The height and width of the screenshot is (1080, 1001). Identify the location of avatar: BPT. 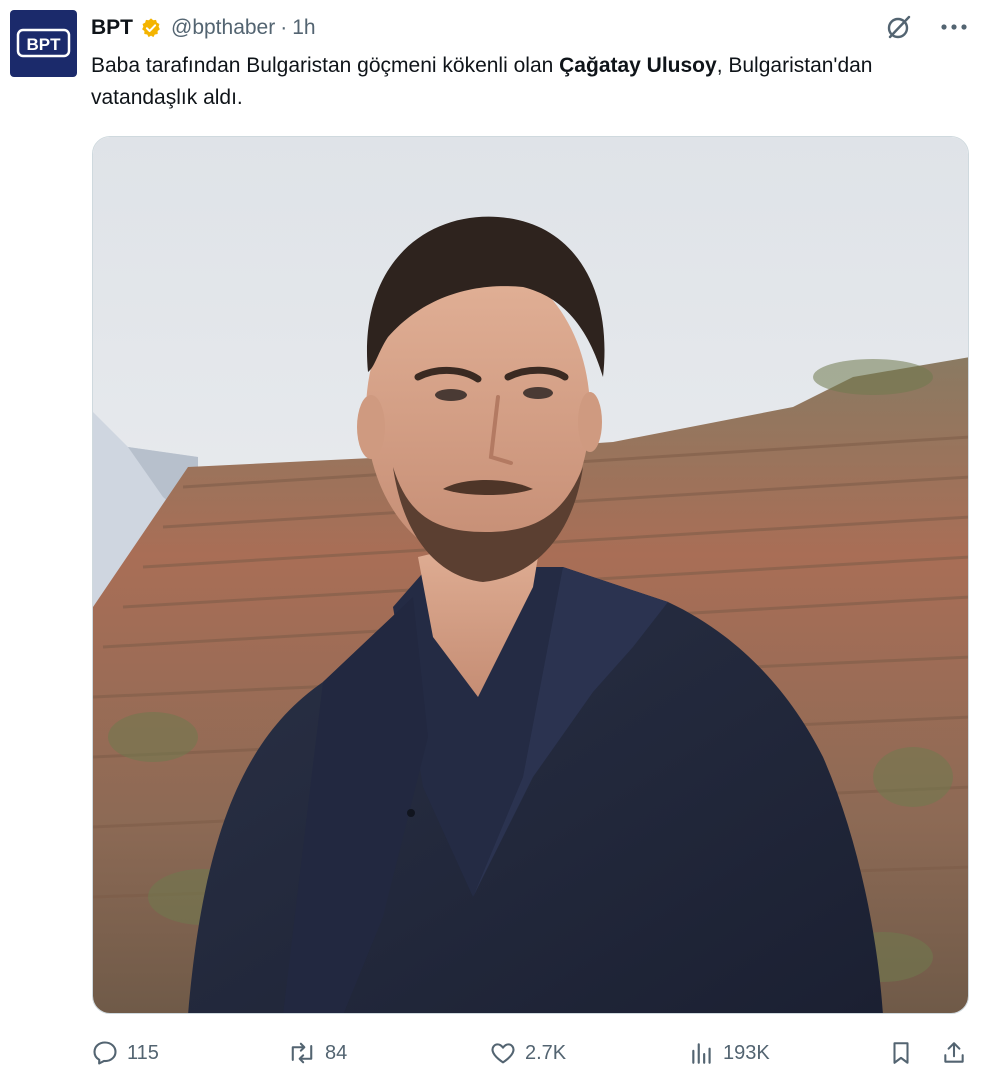
(43, 43).